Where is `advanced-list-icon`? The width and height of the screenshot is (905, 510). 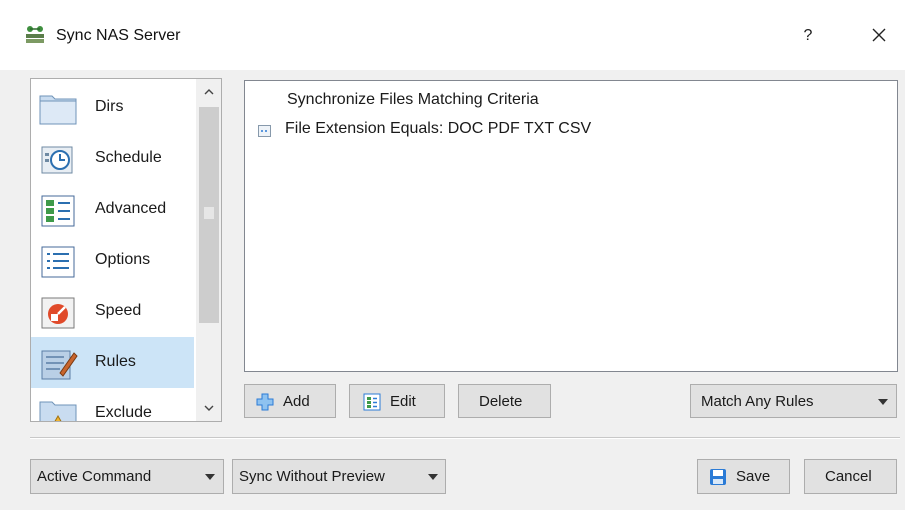
advanced-list-icon is located at coordinates (58, 210).